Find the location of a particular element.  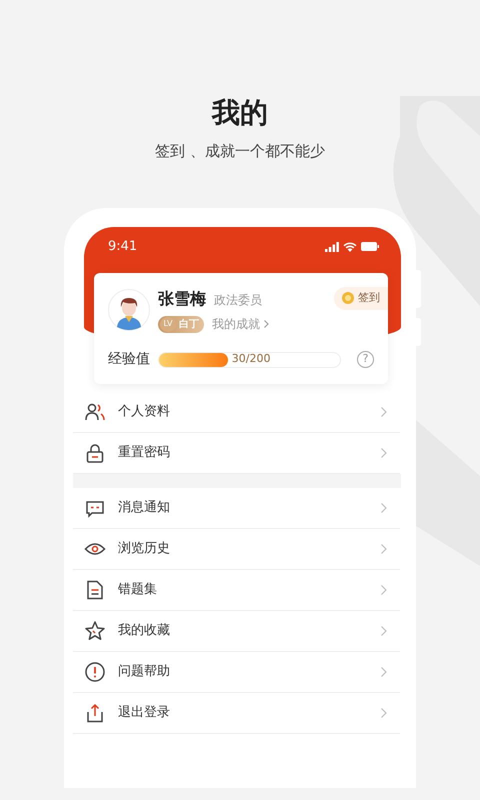

menu-item: 问题帮助 is located at coordinates (236, 673).